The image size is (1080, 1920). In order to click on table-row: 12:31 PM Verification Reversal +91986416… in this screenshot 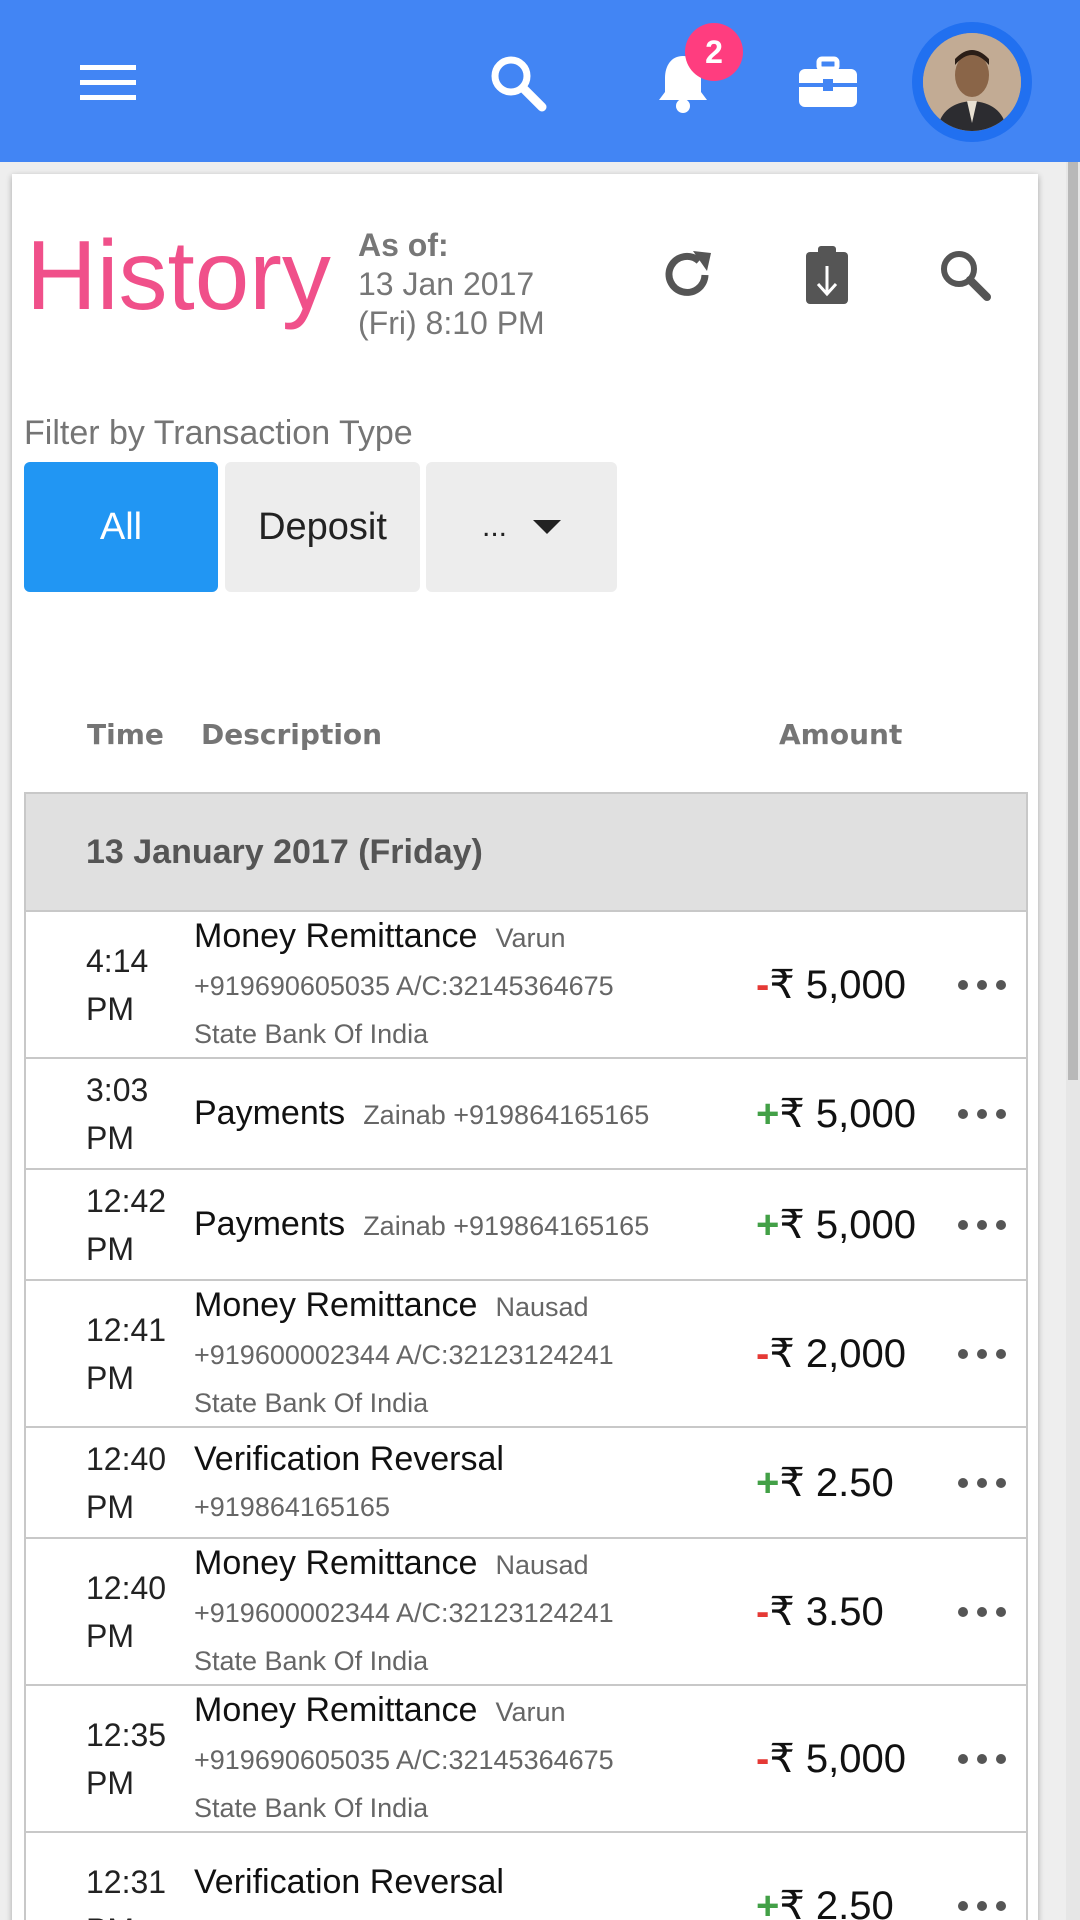, I will do `click(526, 1876)`.